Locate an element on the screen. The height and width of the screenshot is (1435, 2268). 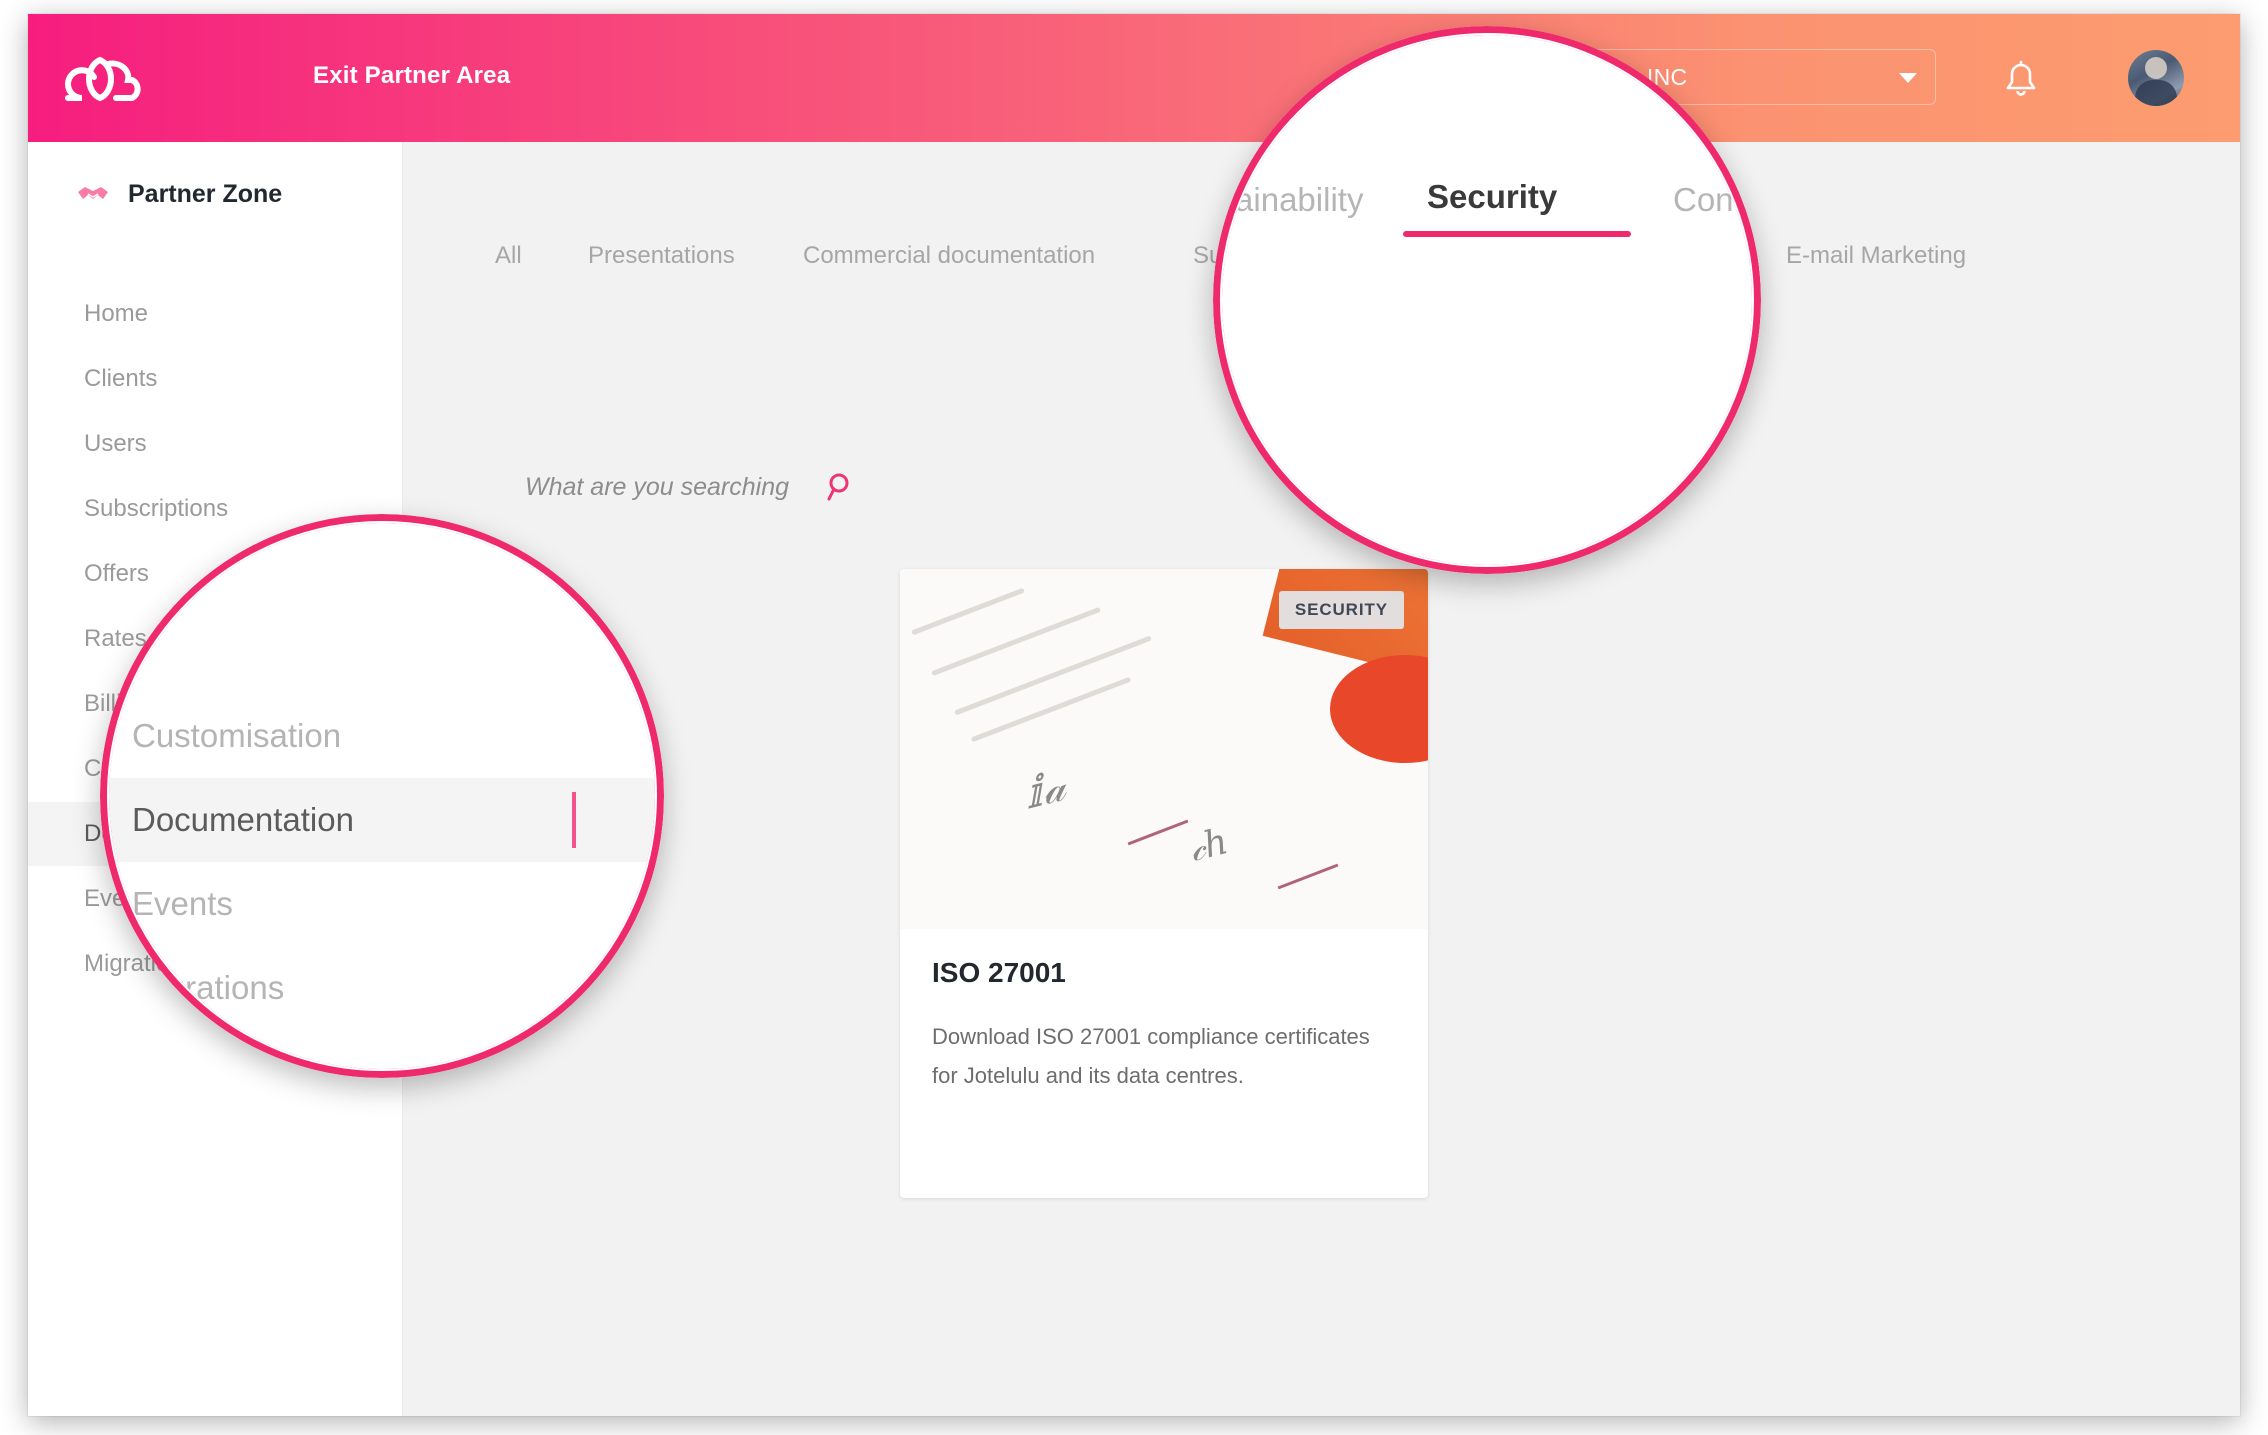
zoom-tab-security: Security is located at coordinates (1492, 197).